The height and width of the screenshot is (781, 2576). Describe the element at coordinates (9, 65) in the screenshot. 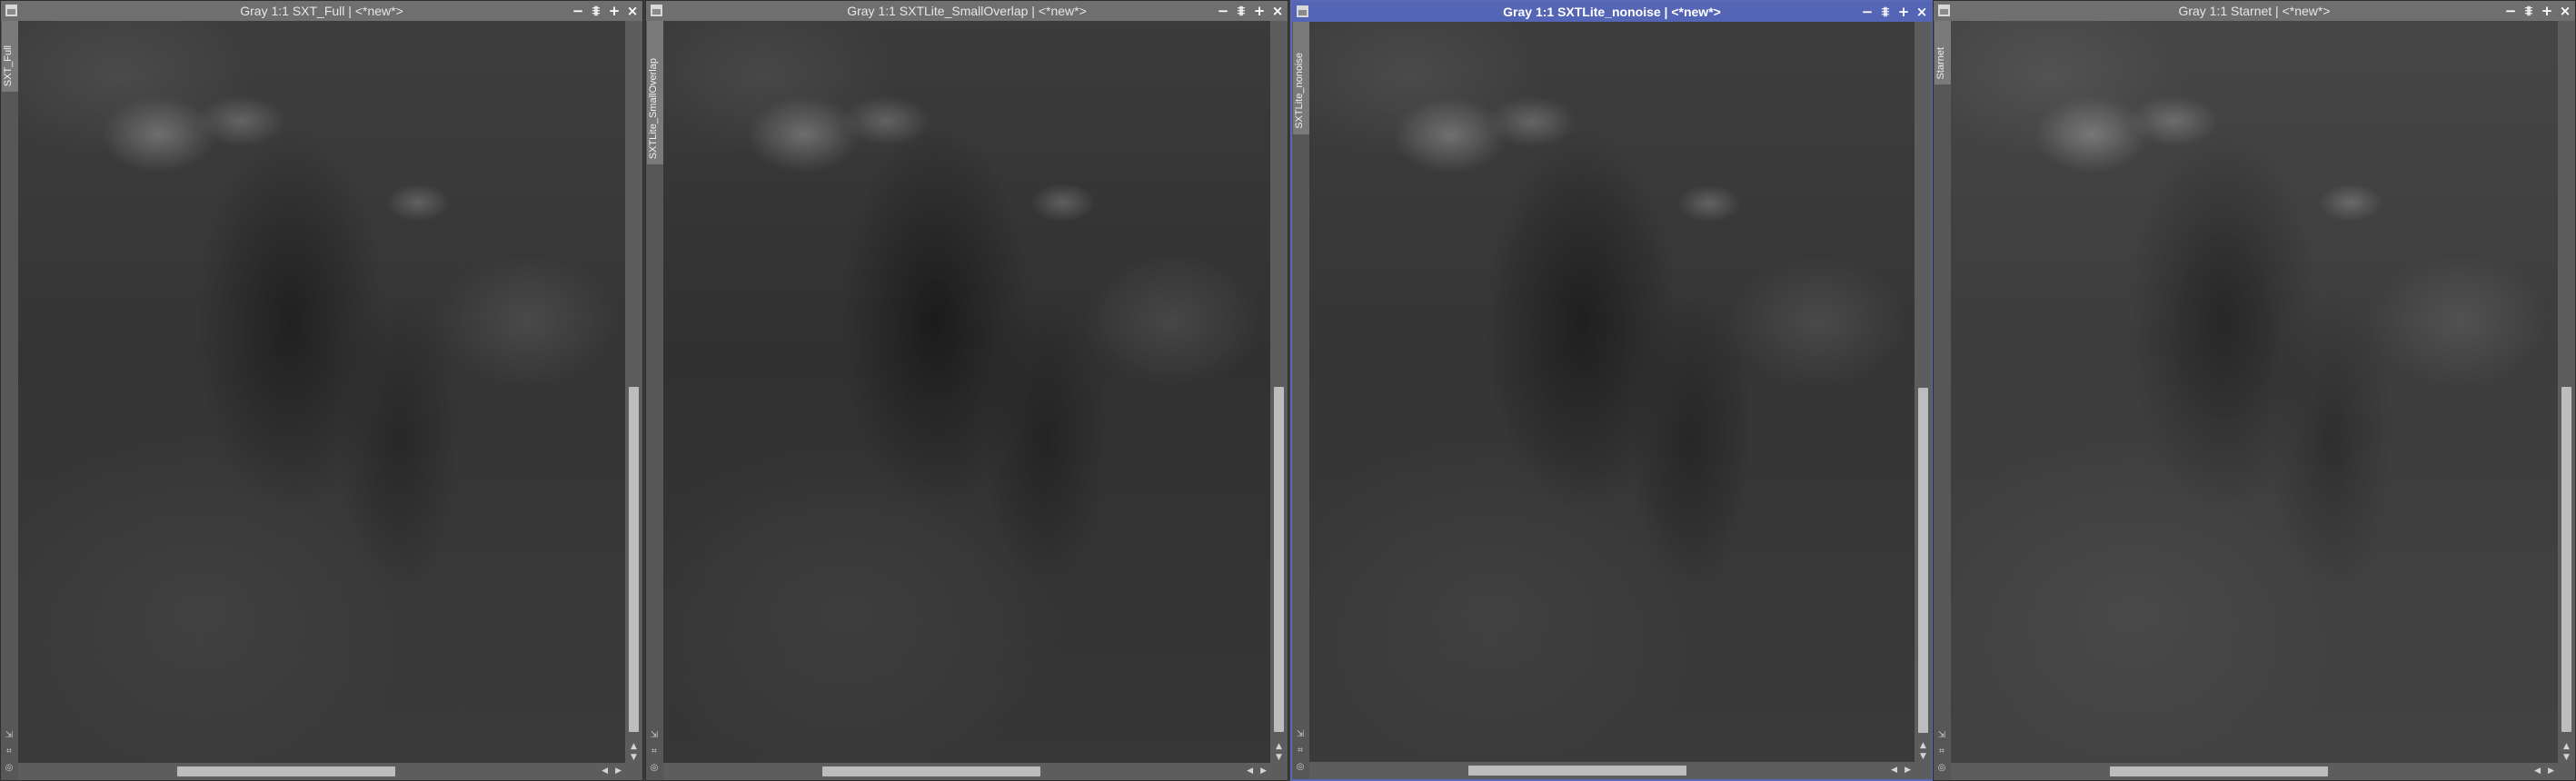

I see `identifier-label: SXT_Full` at that location.